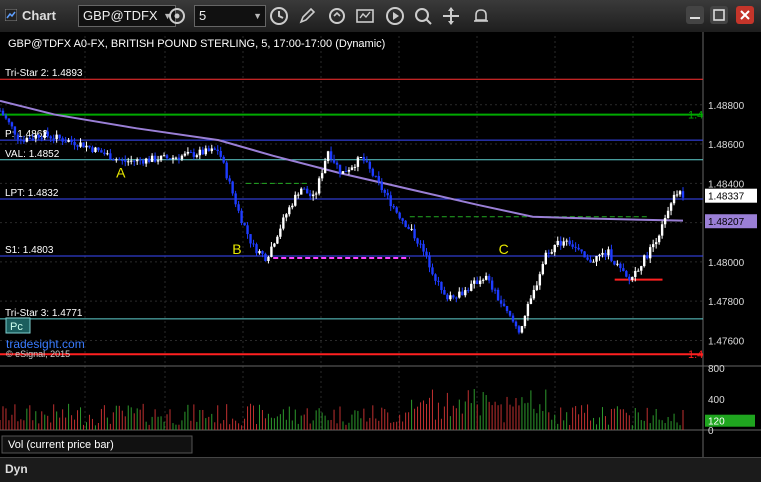  I want to click on interval-clock-button, so click(279, 16).